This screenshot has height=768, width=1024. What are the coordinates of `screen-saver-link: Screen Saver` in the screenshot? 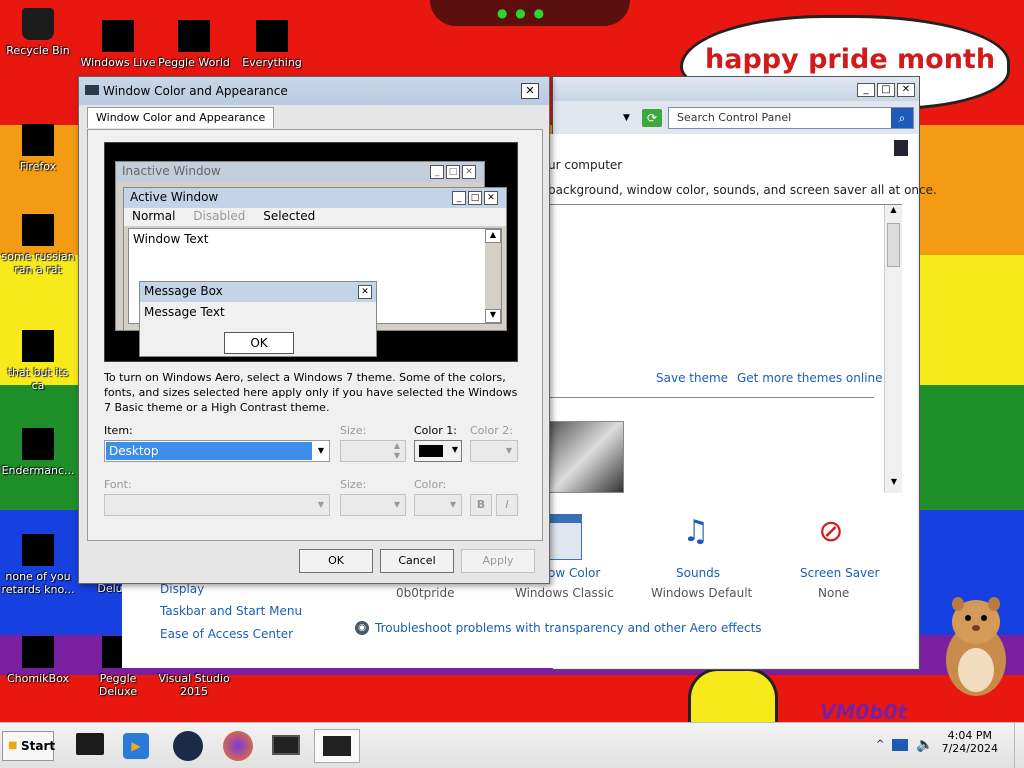 It's located at (839, 573).